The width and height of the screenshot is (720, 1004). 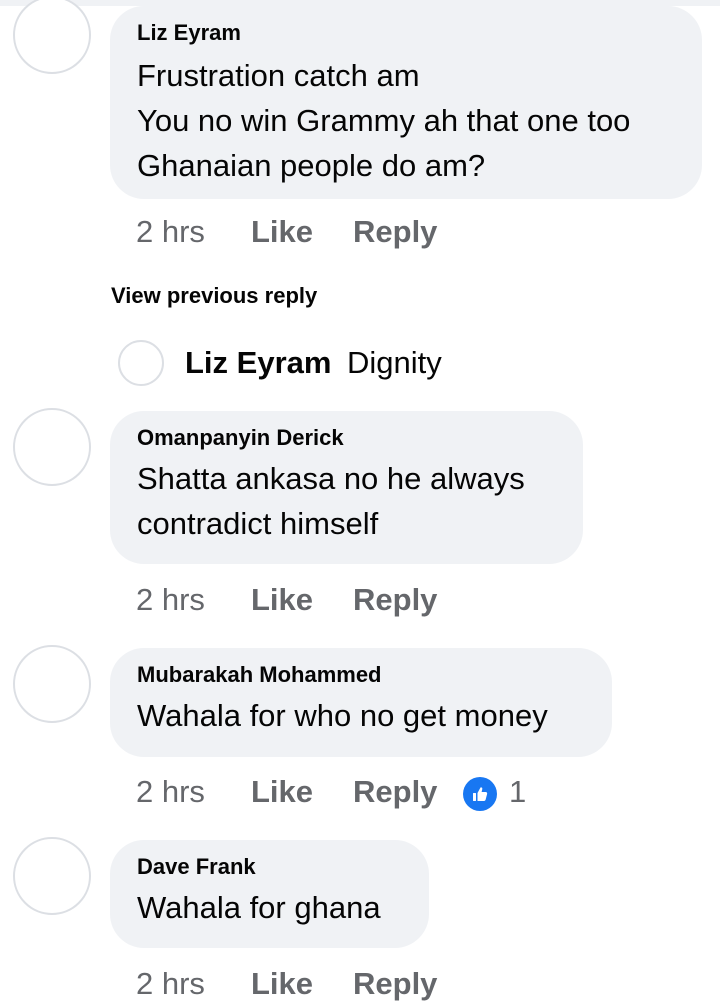 I want to click on thumbs-up-icon, so click(x=480, y=794).